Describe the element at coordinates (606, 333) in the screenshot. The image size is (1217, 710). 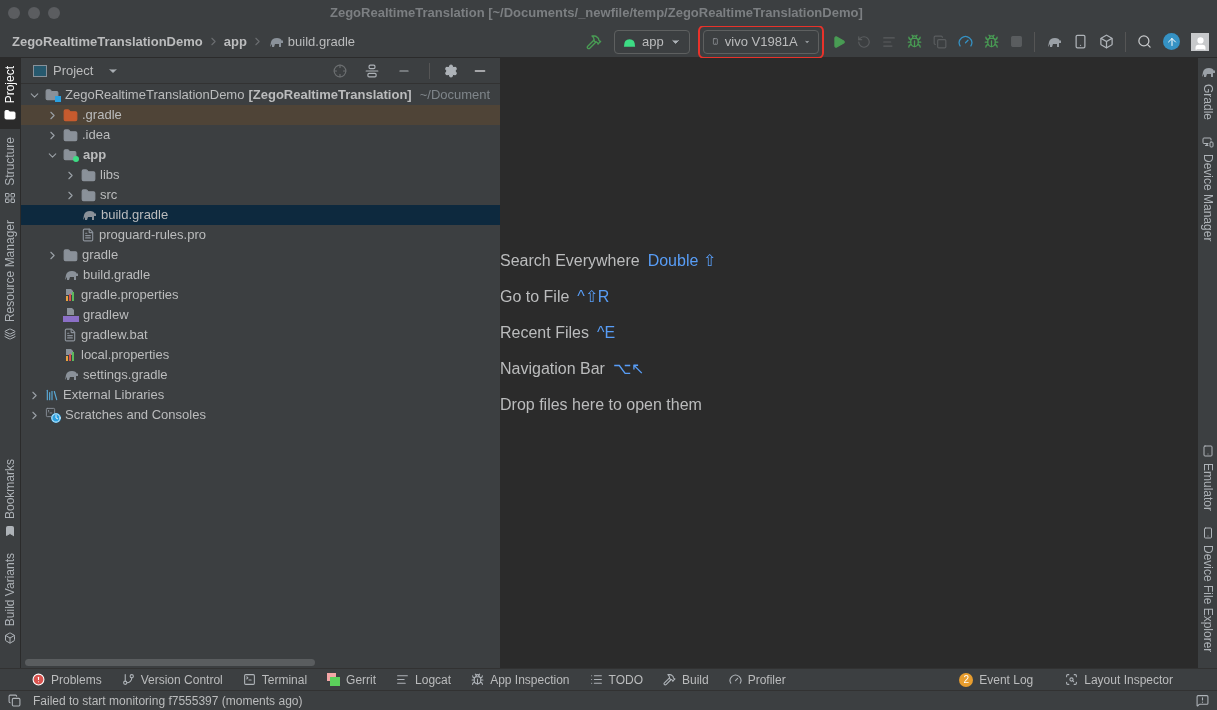
I see `shortcut-text: ^E` at that location.